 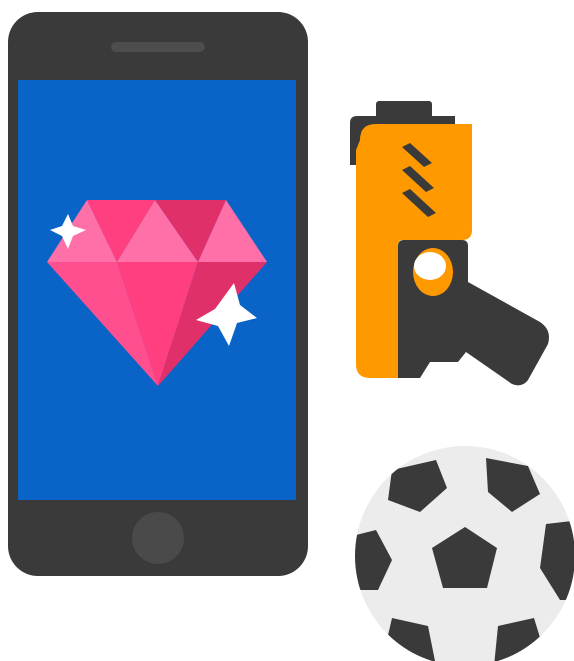 I want to click on phone-speaker, so click(x=158, y=47).